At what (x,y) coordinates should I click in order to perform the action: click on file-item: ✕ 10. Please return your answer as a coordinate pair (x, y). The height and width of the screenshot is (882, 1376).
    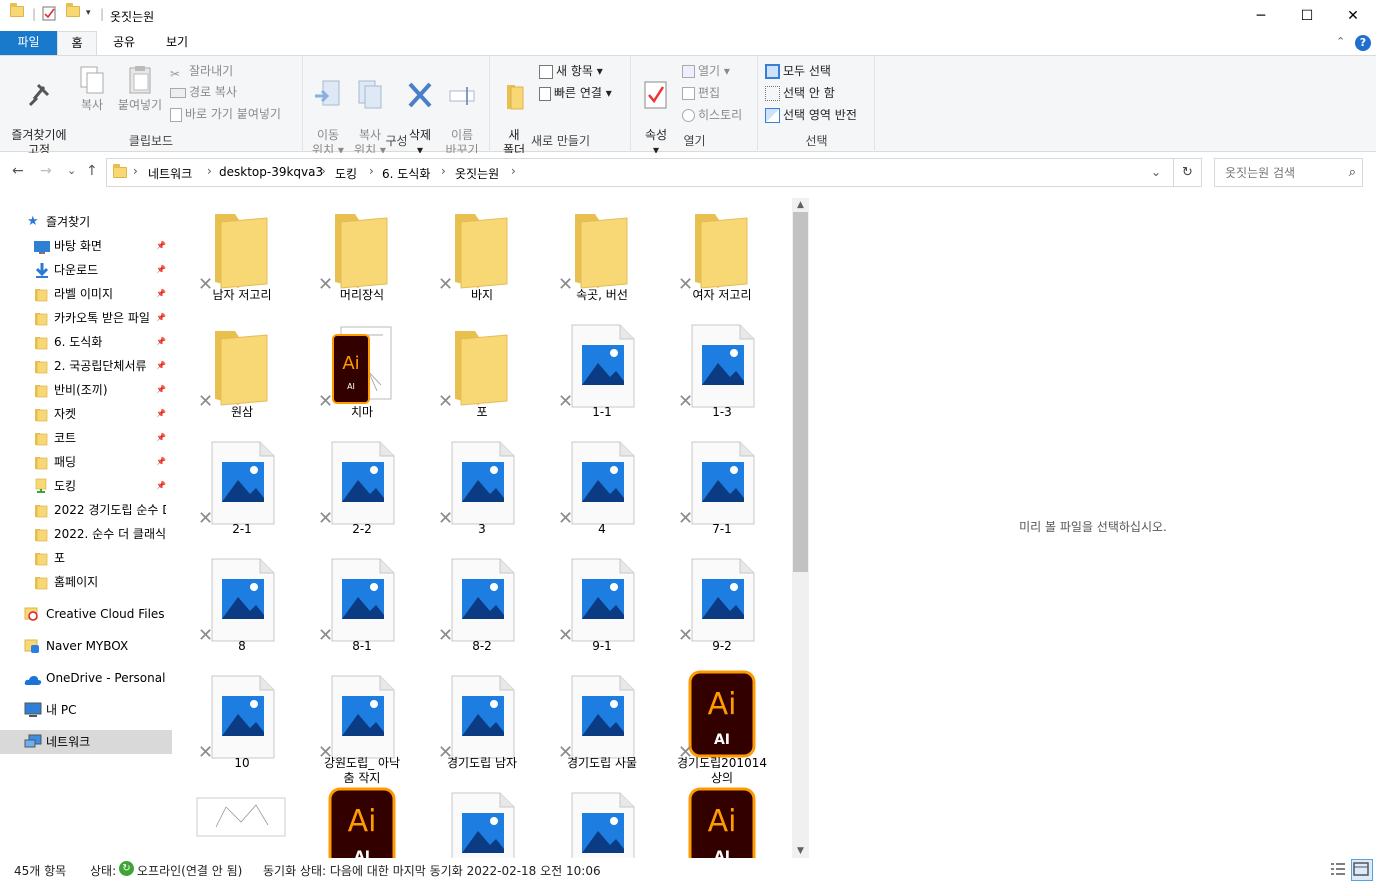
    Looking at the image, I should click on (242, 724).